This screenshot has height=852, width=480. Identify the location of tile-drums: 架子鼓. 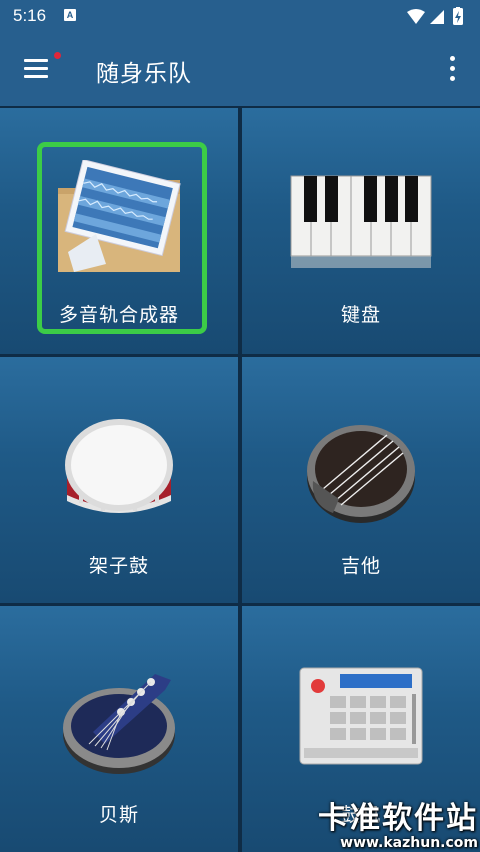
(119, 480).